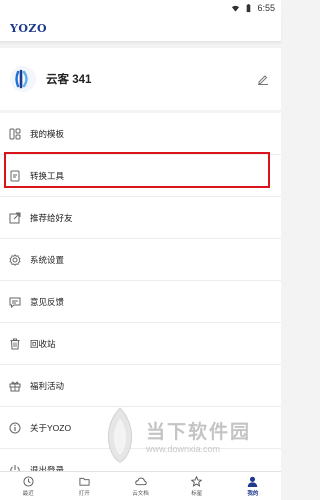 This screenshot has height=500, width=320. I want to click on bottom-nav: 最近 打开 云文档 标星 我的, so click(140, 485).